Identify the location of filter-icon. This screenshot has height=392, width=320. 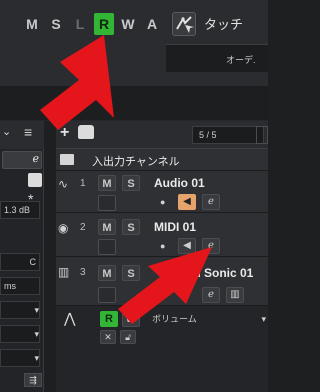
(262, 135).